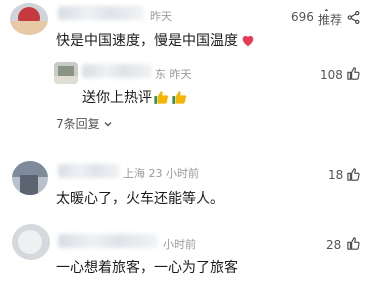 The width and height of the screenshot is (373, 285). Describe the element at coordinates (117, 71) in the screenshot. I see `reply-username-redacted` at that location.